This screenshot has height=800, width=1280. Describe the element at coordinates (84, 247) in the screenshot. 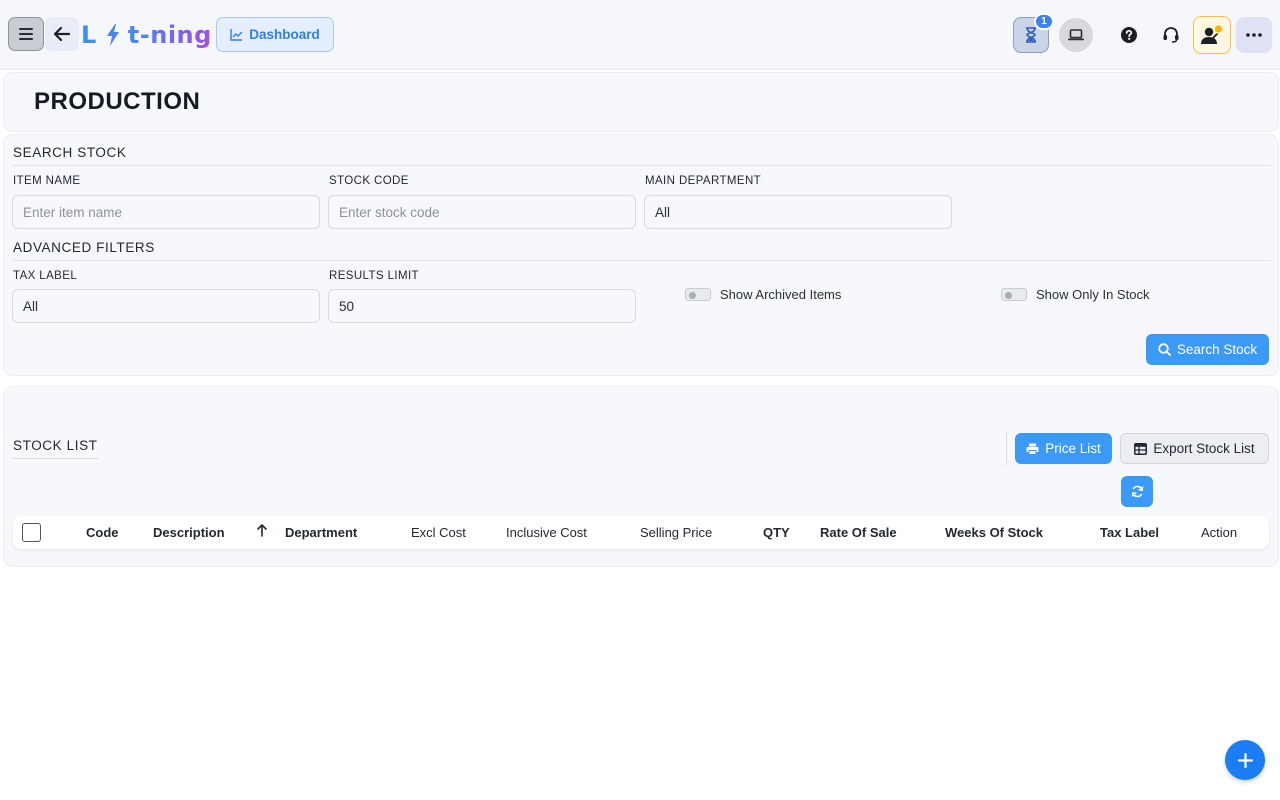

I see `advanced-filters-heading: ADVANCED FILTERS` at that location.